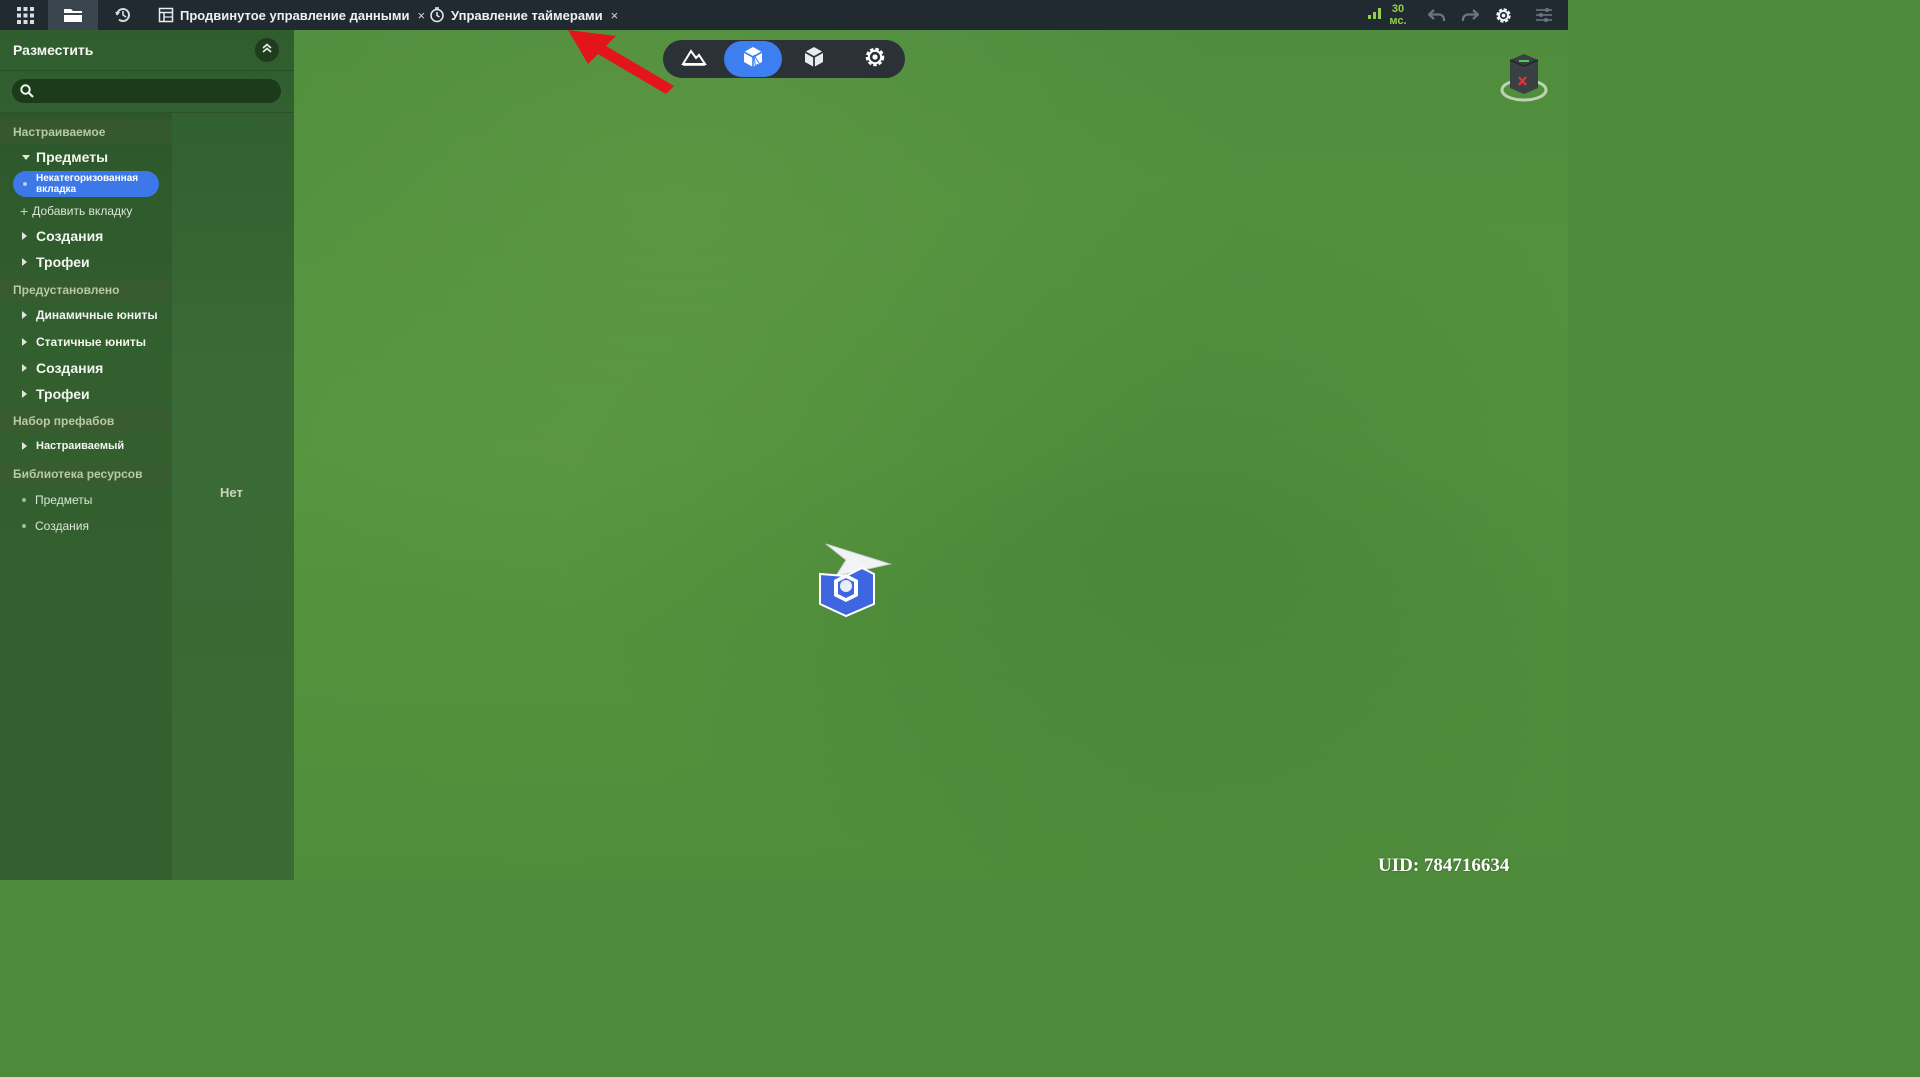  Describe the element at coordinates (1503, 15) in the screenshot. I see `gear-icon` at that location.